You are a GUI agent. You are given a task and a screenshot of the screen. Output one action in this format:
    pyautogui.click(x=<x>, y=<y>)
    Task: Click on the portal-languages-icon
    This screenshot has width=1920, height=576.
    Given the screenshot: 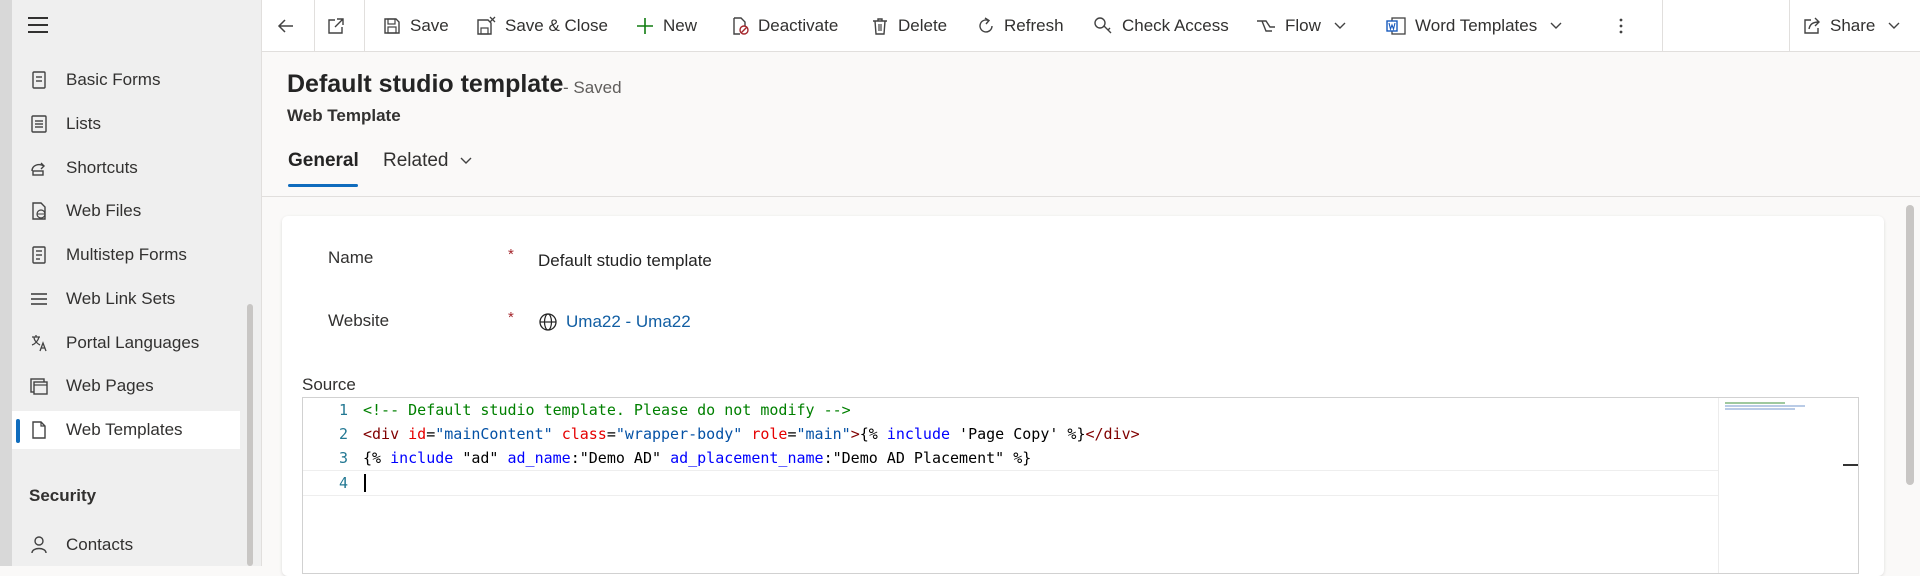 What is the action you would take?
    pyautogui.click(x=39, y=343)
    